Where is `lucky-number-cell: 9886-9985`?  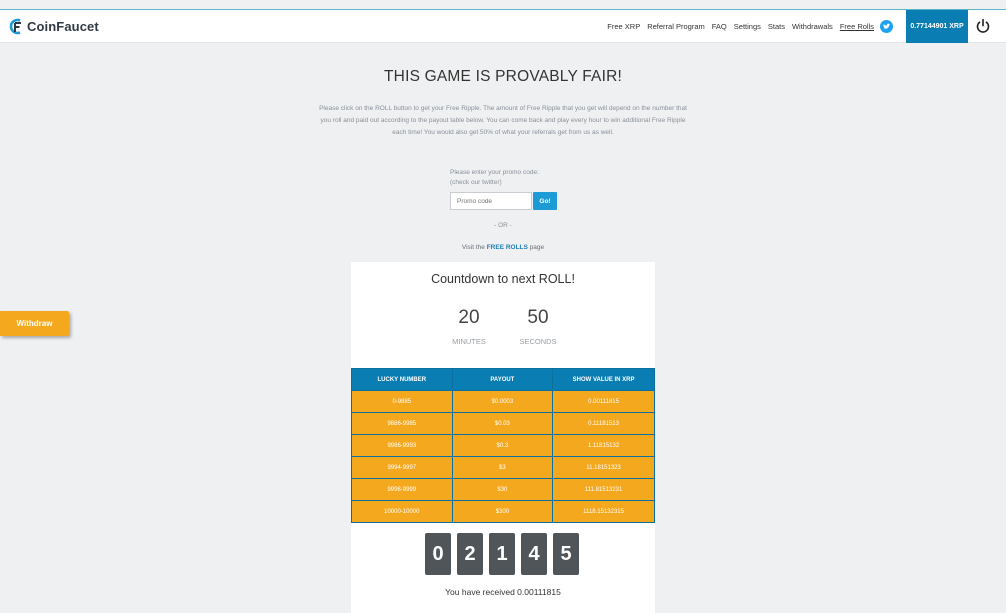
lucky-number-cell: 9886-9985 is located at coordinates (402, 423).